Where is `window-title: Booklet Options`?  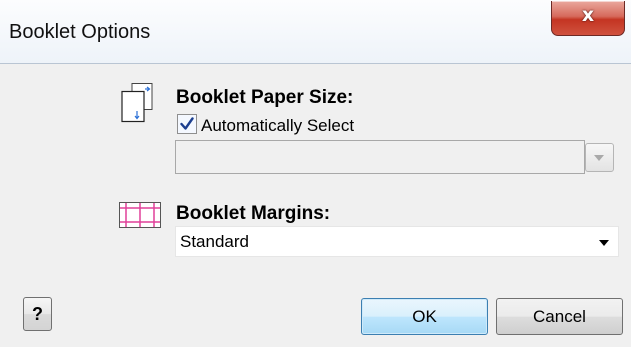
window-title: Booklet Options is located at coordinates (80, 32).